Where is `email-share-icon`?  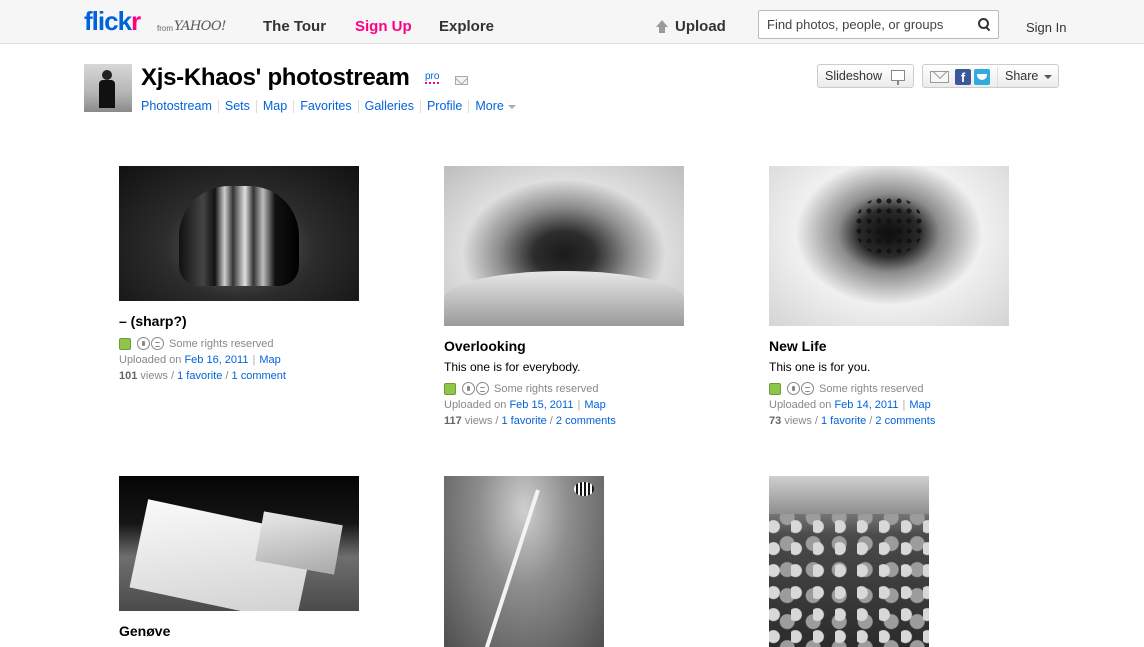
email-share-icon is located at coordinates (939, 77).